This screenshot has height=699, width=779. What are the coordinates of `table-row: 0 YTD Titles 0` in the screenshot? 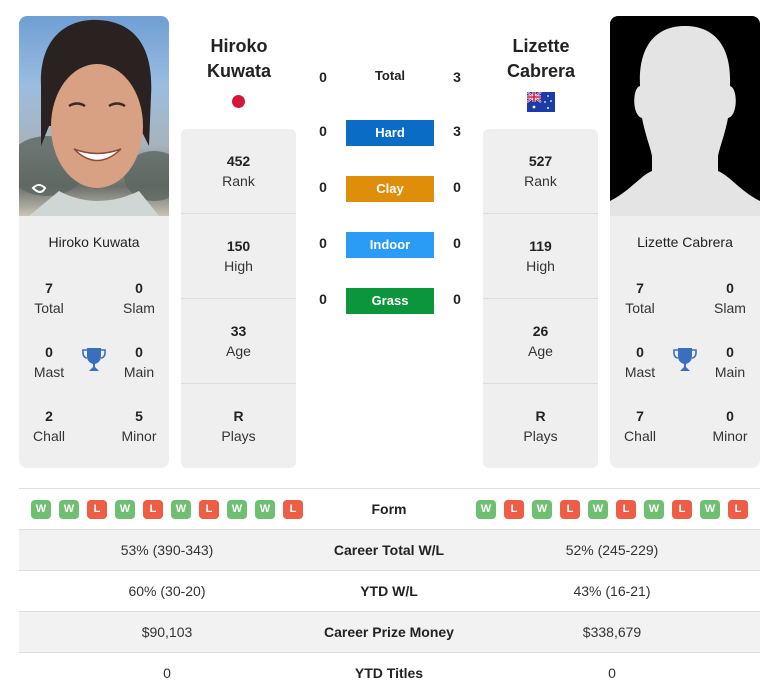 It's located at (389, 672).